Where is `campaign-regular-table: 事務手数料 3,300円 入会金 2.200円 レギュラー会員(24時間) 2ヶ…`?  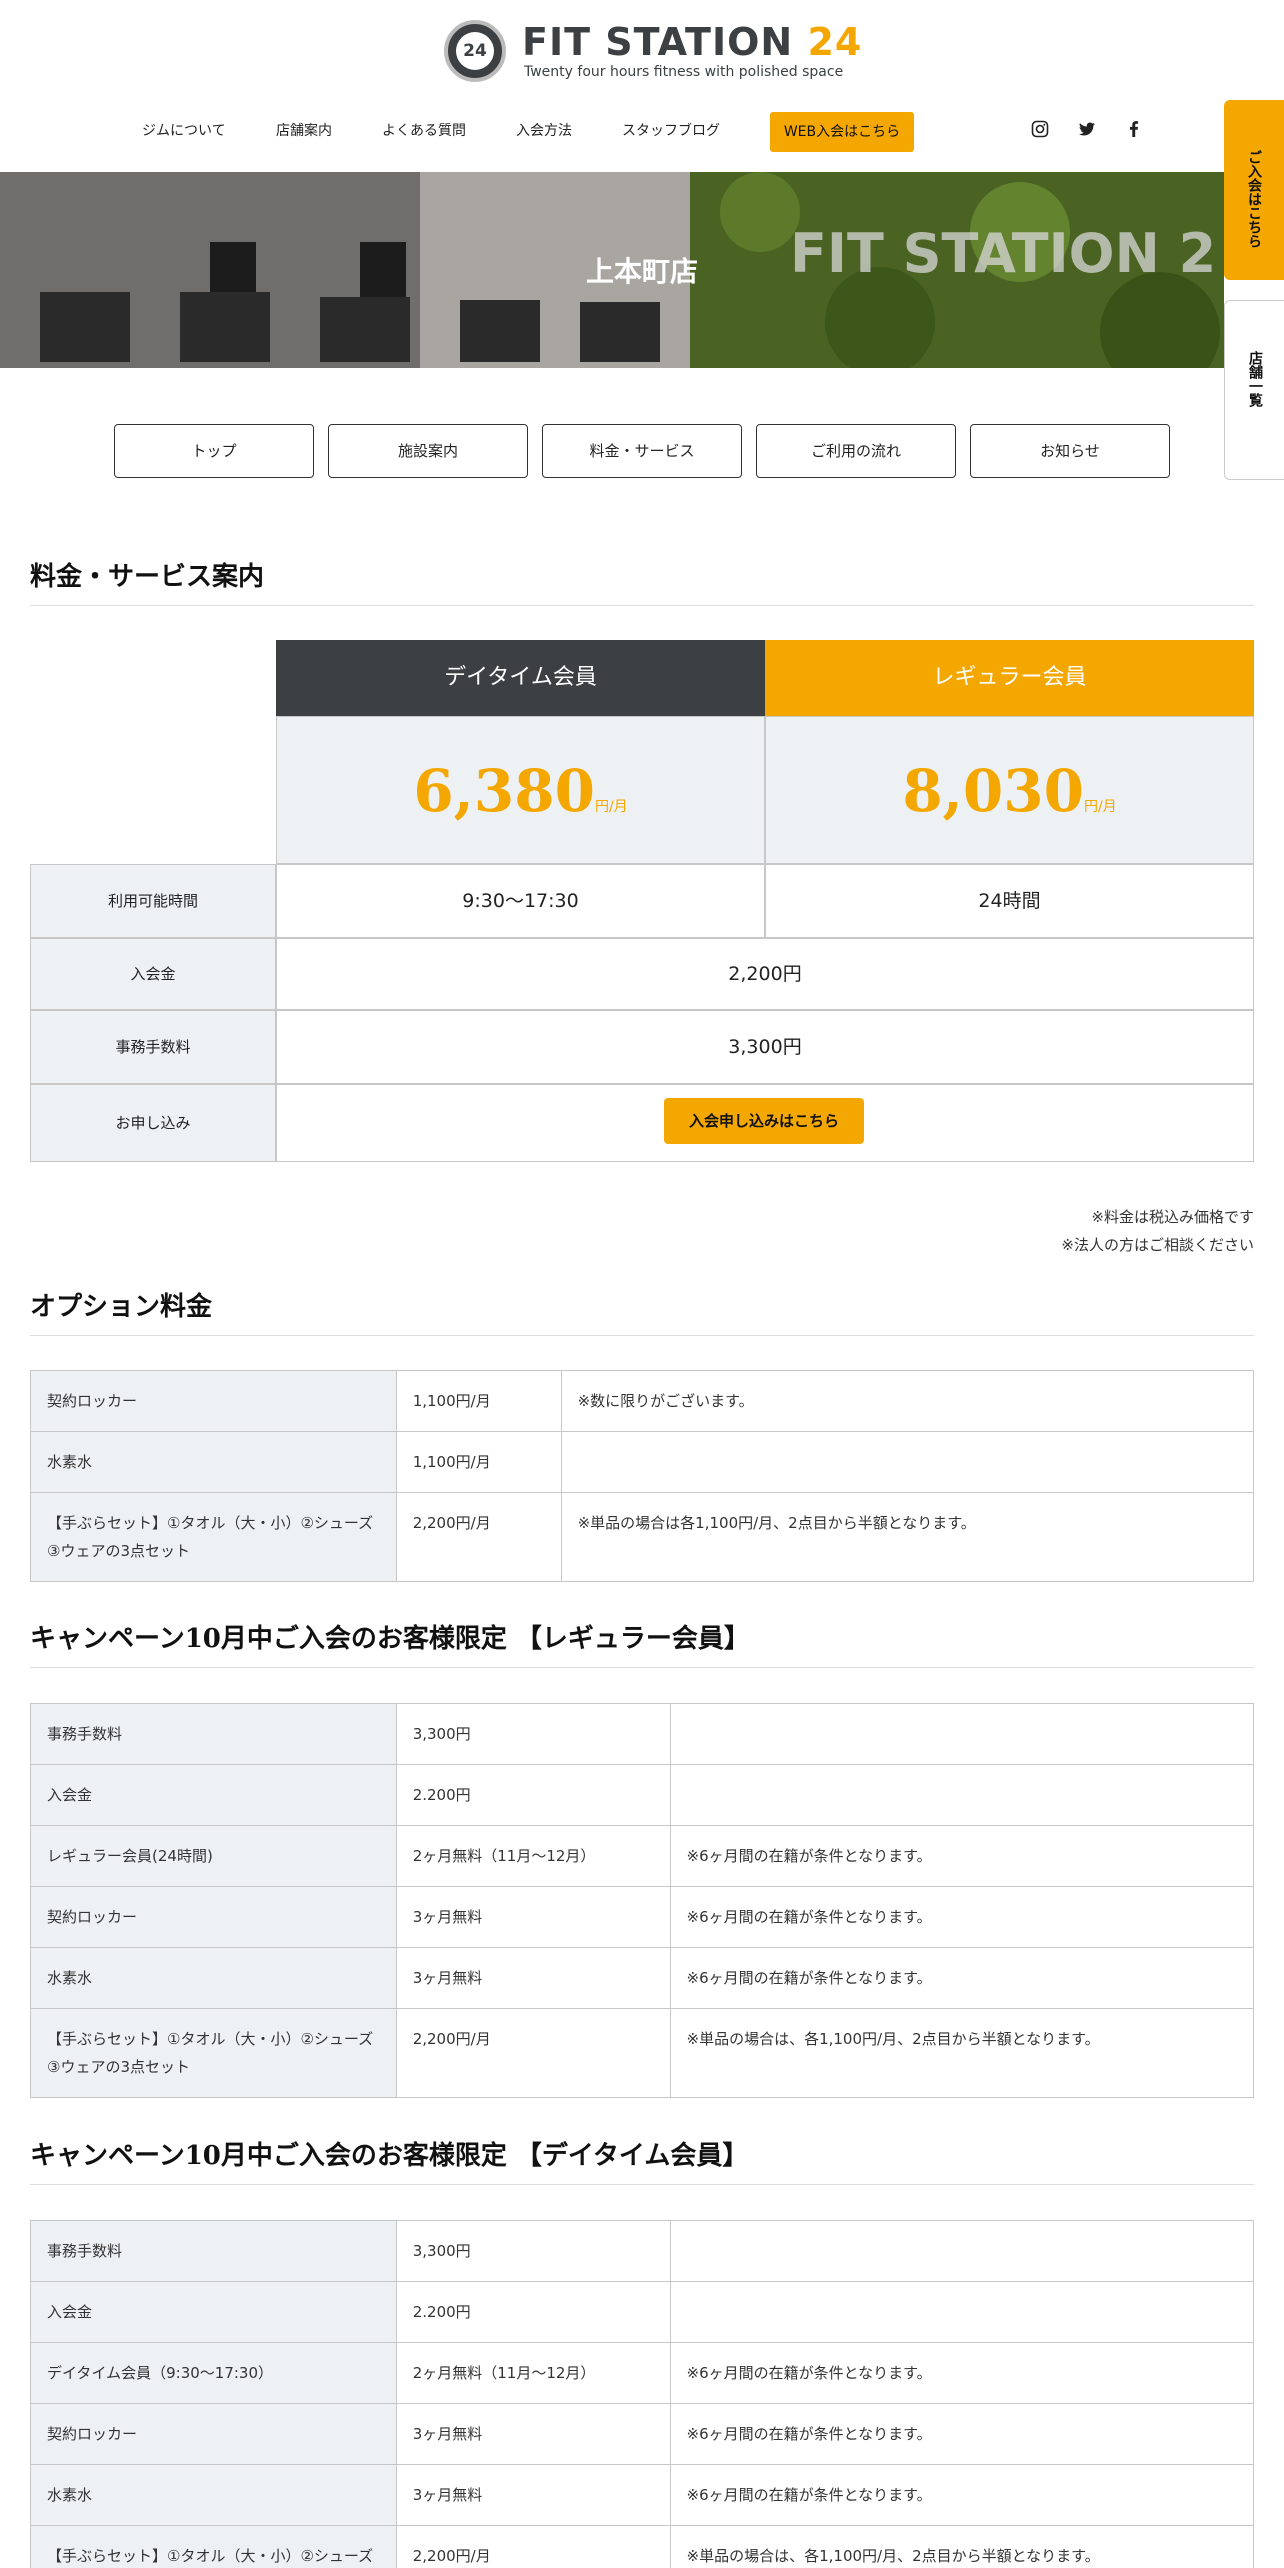
campaign-regular-table: 事務手数料 3,300円 入会金 2.200円 レギュラー会員(24時間) 2ヶ… is located at coordinates (642, 1900).